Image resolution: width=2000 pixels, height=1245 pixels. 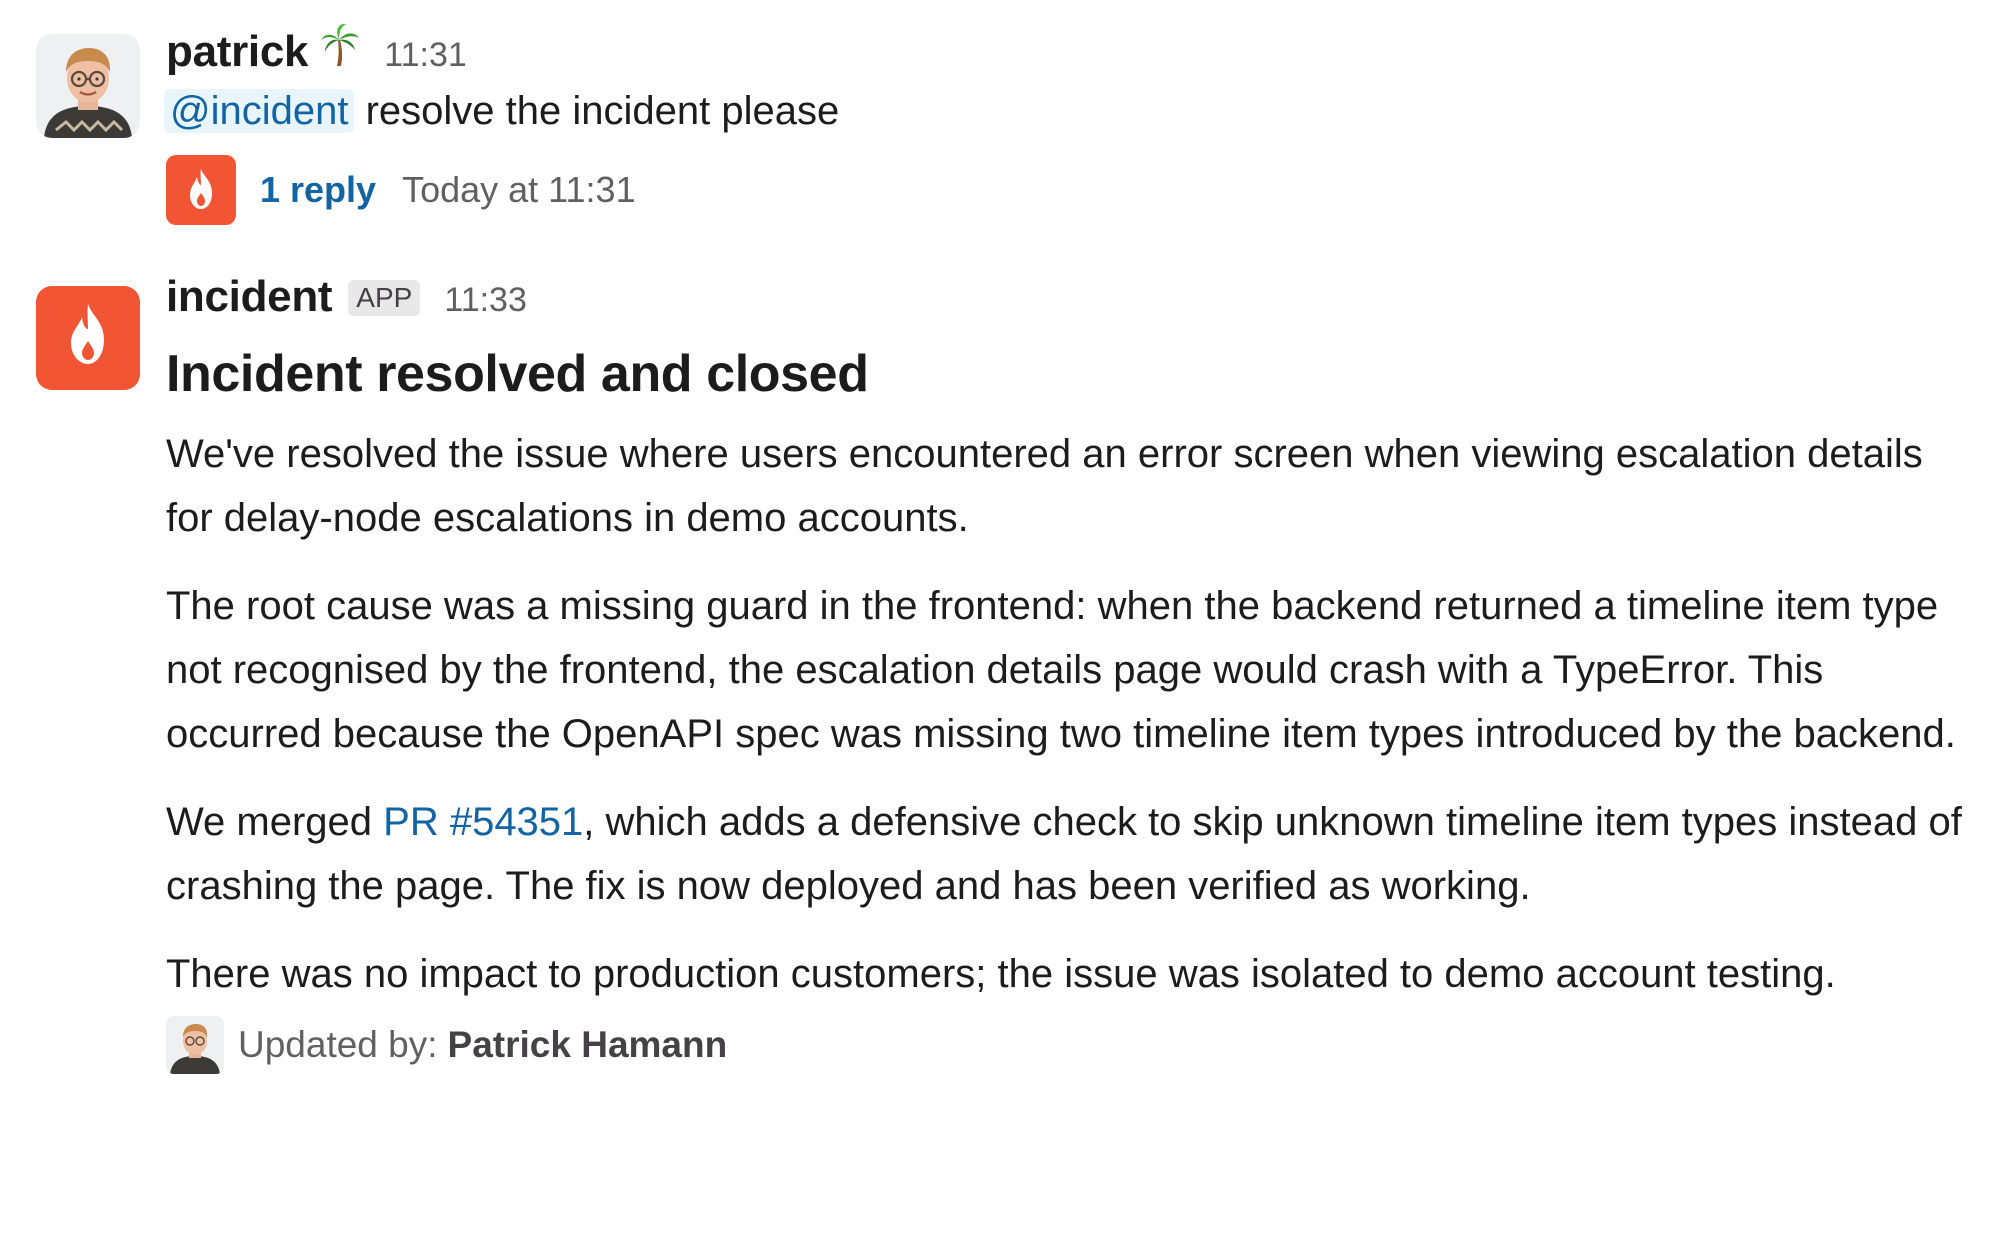 What do you see at coordinates (201, 190) in the screenshot?
I see `incident-app-icon` at bounding box center [201, 190].